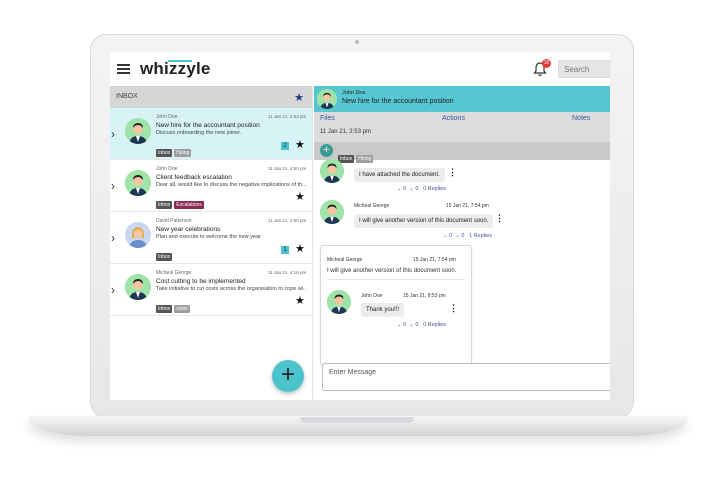 Image resolution: width=714 pixels, height=486 pixels. What do you see at coordinates (383, 310) in the screenshot?
I see `message-bubble: Thank you!!!` at bounding box center [383, 310].